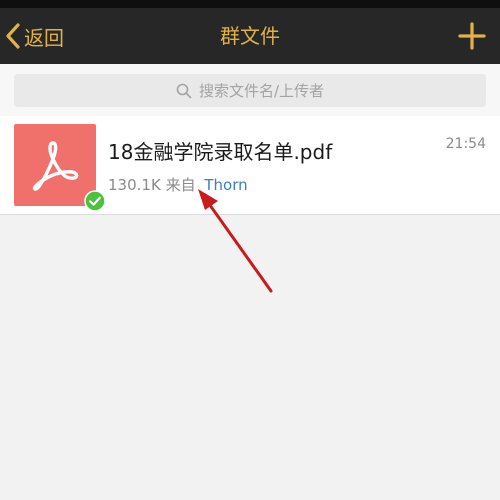 This screenshot has width=500, height=500. I want to click on back-button: 返回, so click(34, 36).